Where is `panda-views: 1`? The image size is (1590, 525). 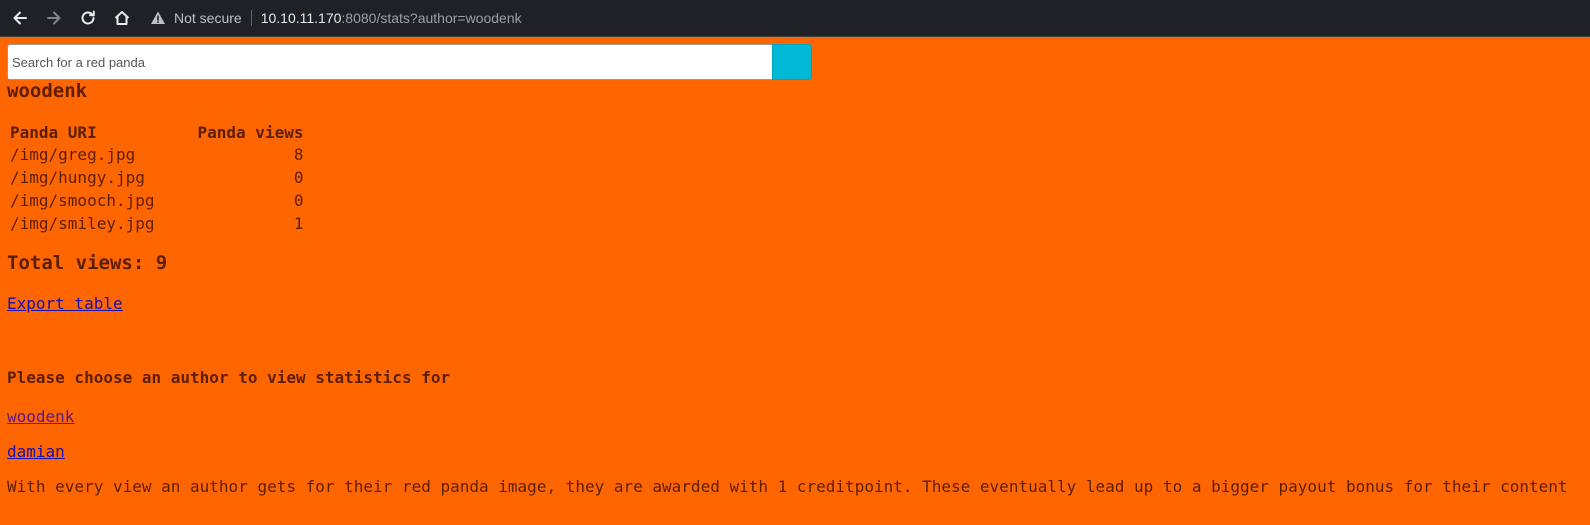 panda-views: 1 is located at coordinates (298, 223).